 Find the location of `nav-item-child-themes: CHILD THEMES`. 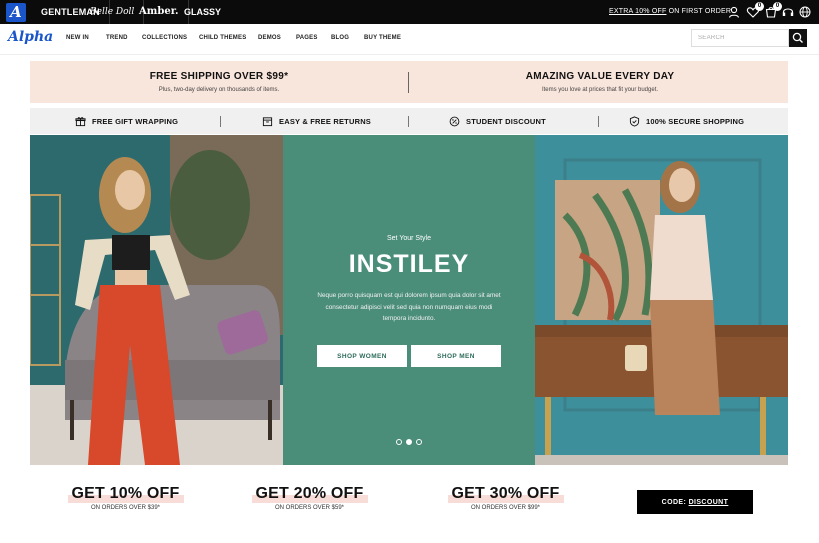

nav-item-child-themes: CHILD THEMES is located at coordinates (222, 38).